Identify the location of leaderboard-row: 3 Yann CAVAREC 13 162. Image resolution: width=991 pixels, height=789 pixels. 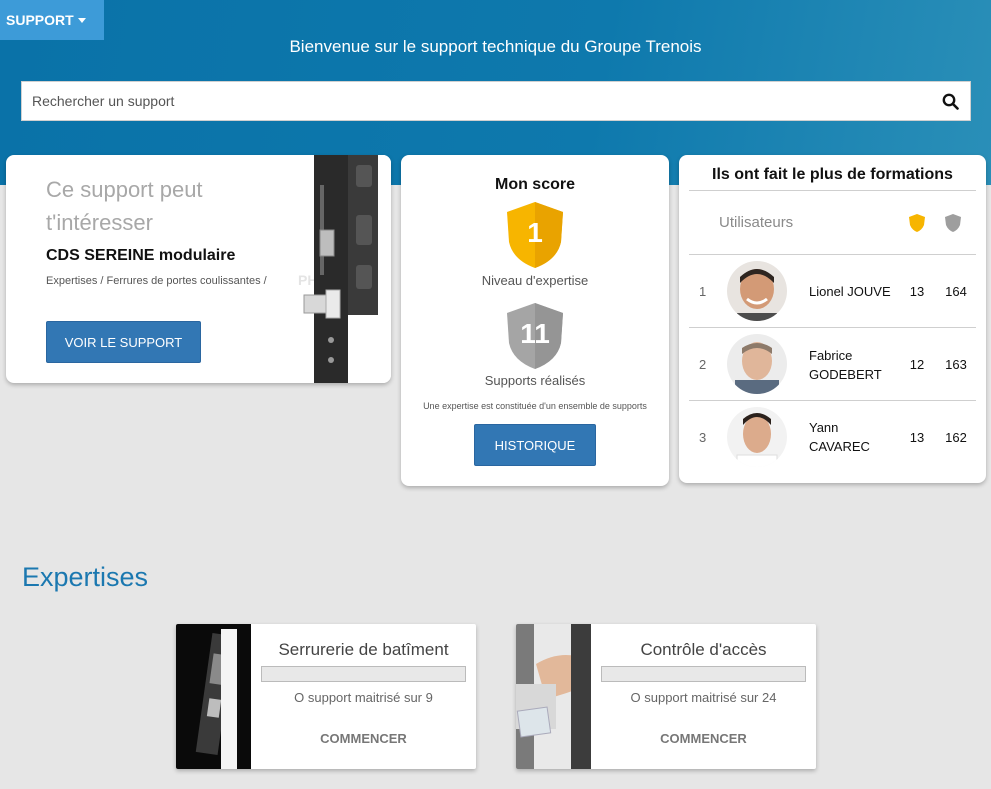
(832, 437).